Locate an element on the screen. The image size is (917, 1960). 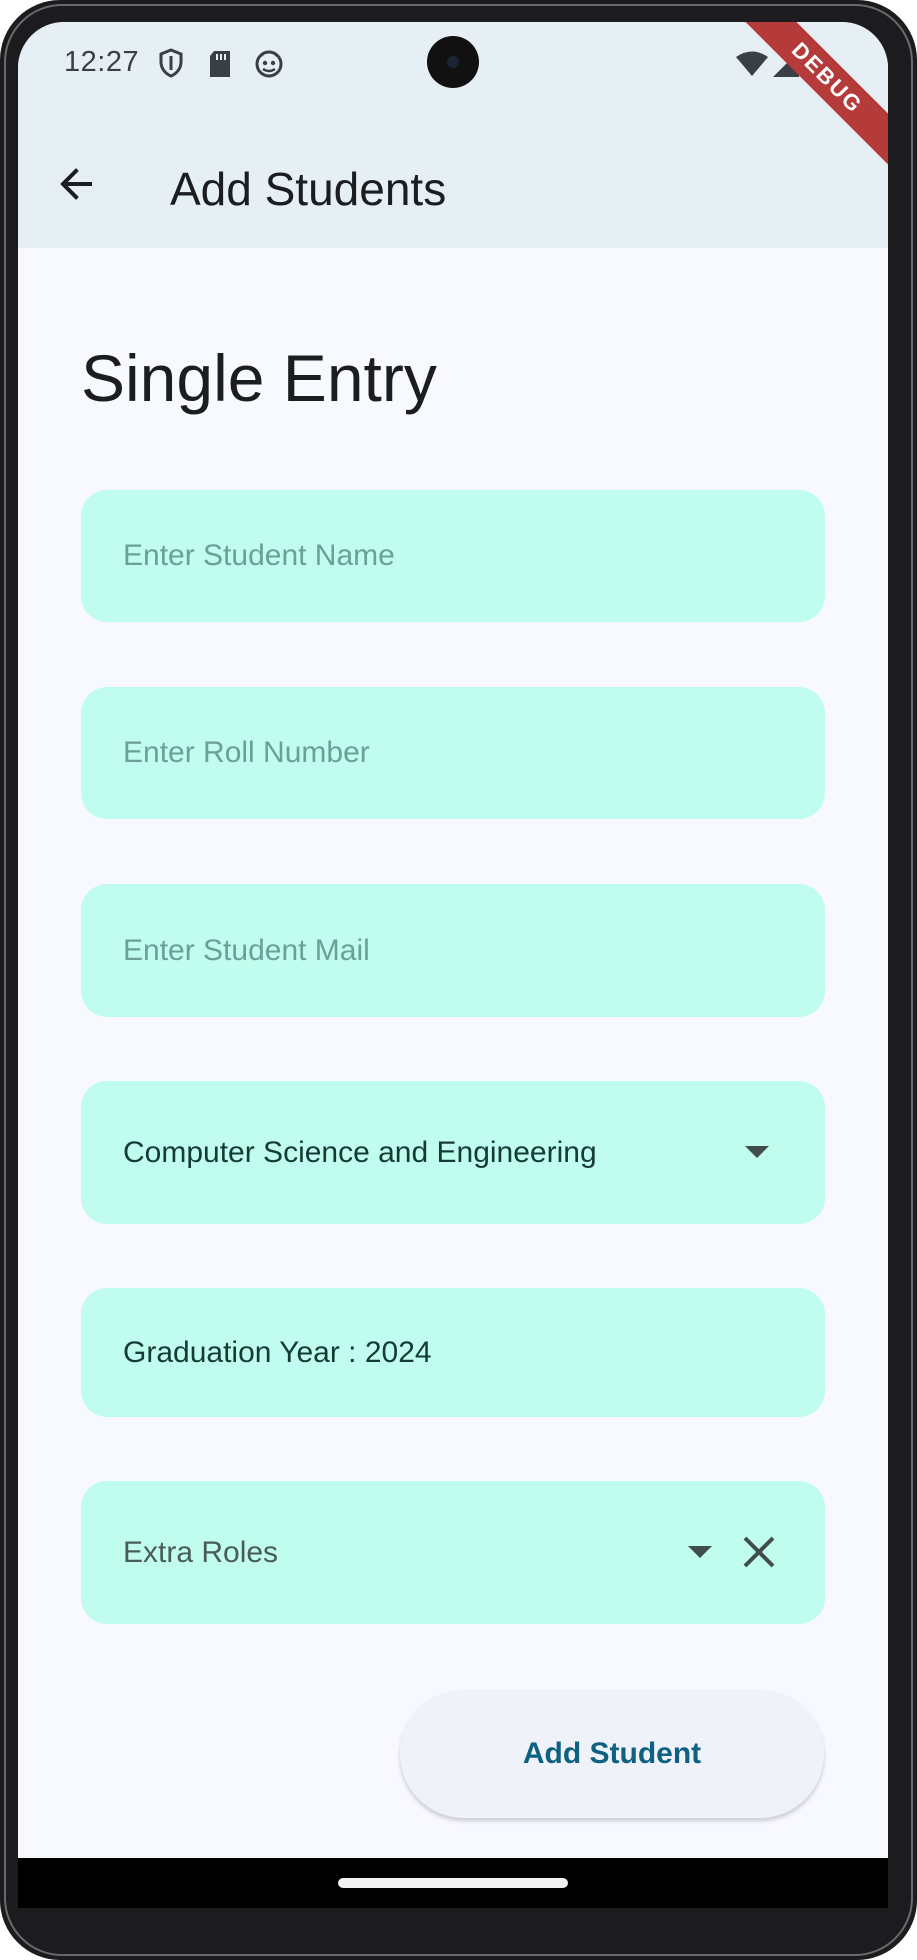
home-gesture-handle is located at coordinates (453, 1883).